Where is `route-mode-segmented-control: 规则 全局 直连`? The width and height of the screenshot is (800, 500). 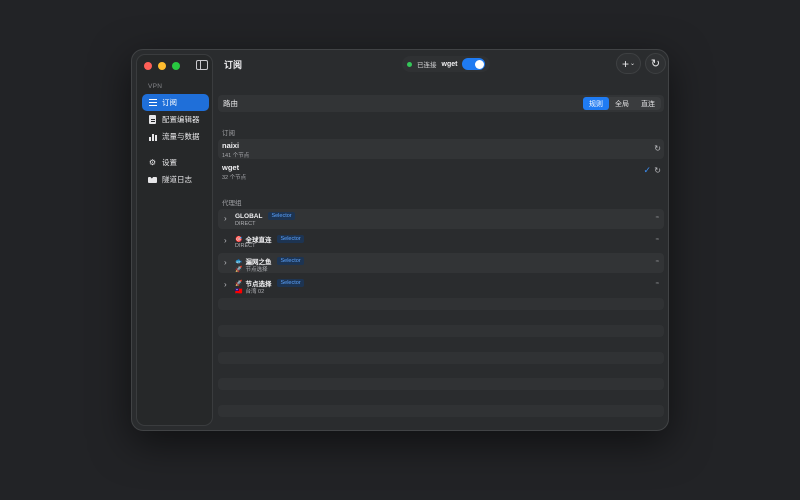 route-mode-segmented-control: 规则 全局 直连 is located at coordinates (622, 103).